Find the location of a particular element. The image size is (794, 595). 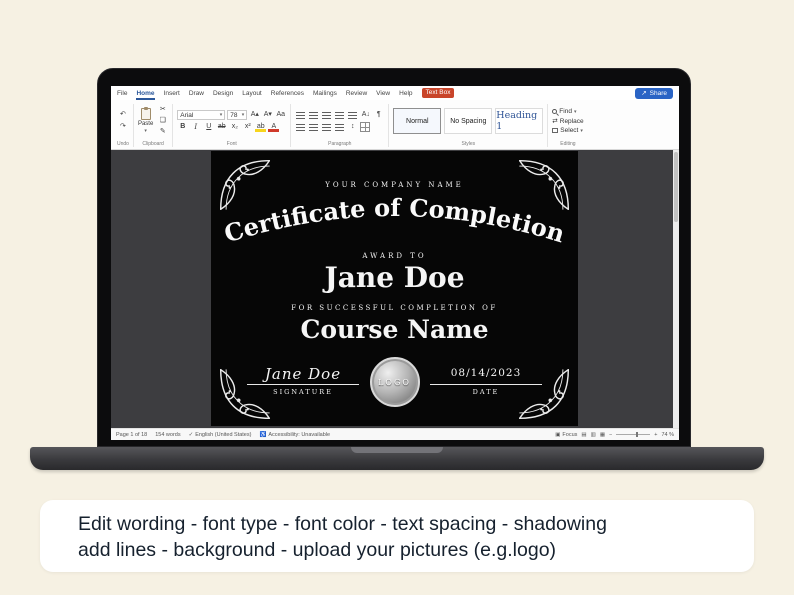

language-label: English (United States) is located at coordinates (223, 434).